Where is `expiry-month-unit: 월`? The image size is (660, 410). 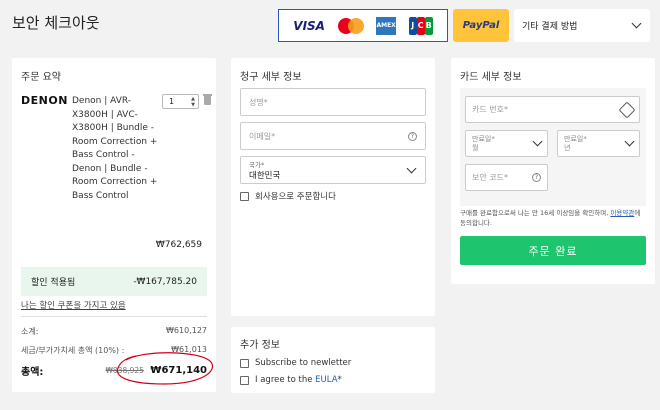
expiry-month-unit: 월 is located at coordinates (475, 147).